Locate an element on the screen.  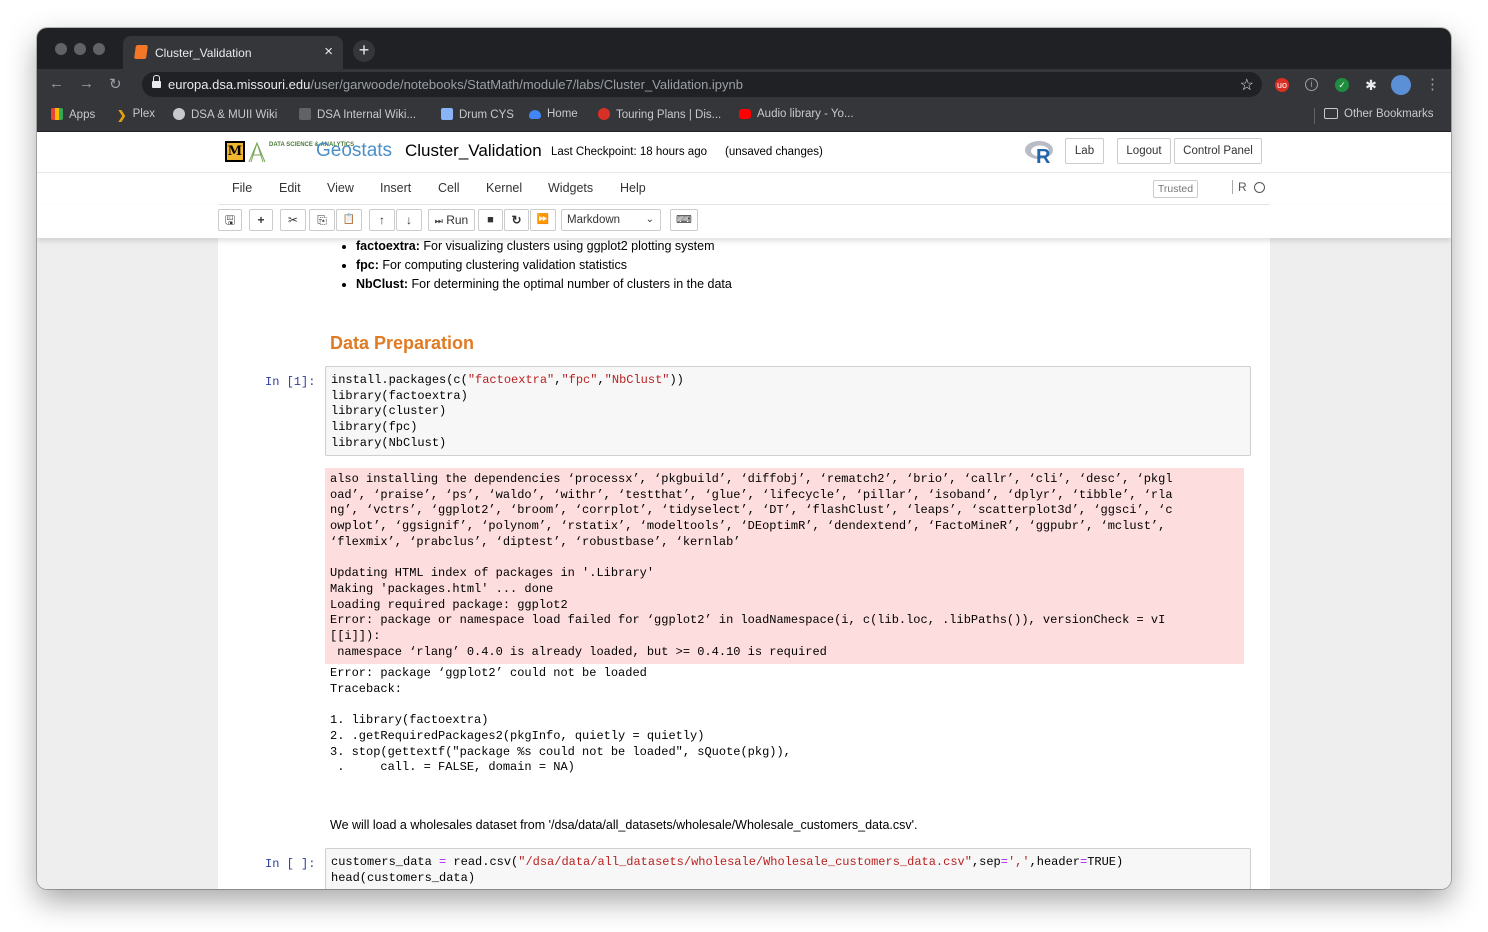
drum-icon is located at coordinates (447, 114).